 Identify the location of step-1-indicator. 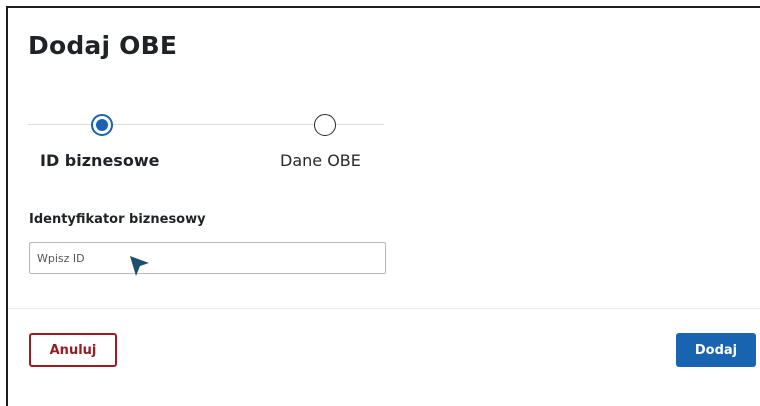
(102, 125).